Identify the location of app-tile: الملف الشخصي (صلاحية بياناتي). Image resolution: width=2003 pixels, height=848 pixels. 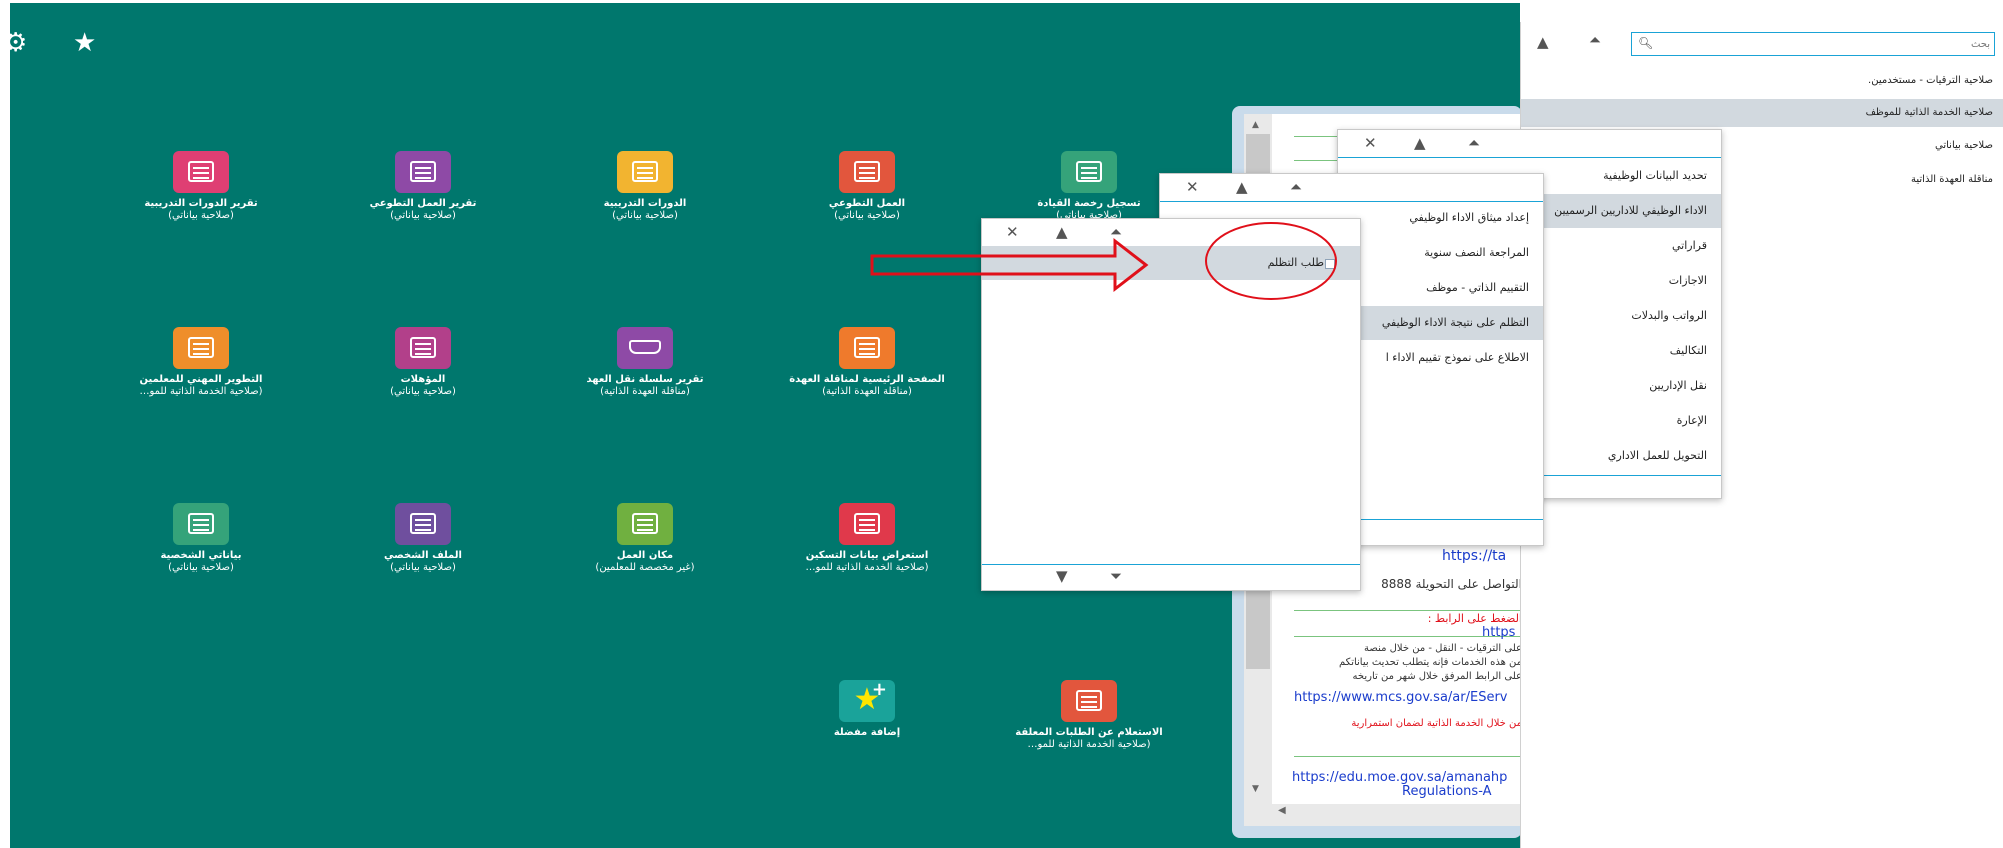
(423, 538).